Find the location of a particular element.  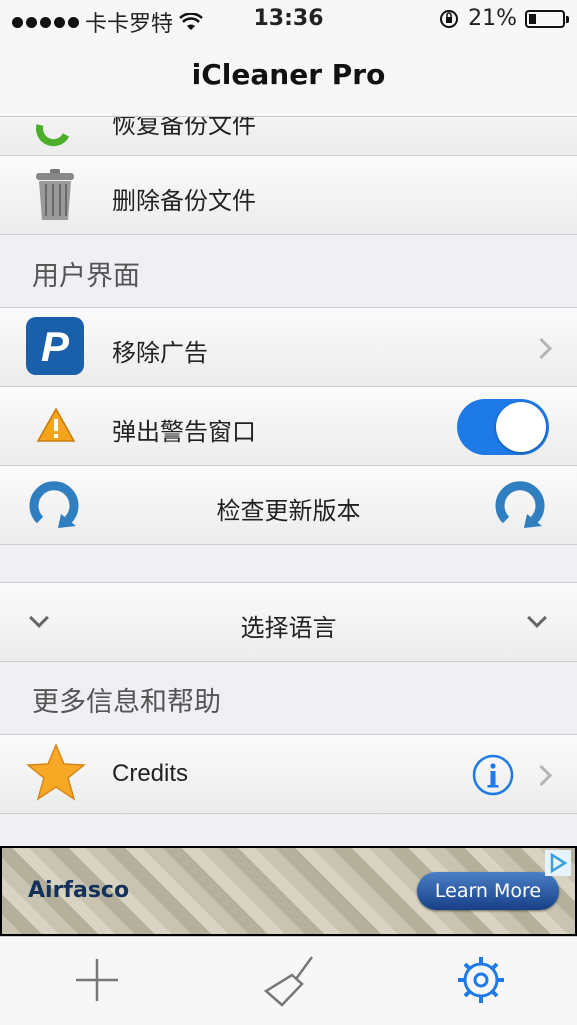

status-right: 21% is located at coordinates (503, 18).